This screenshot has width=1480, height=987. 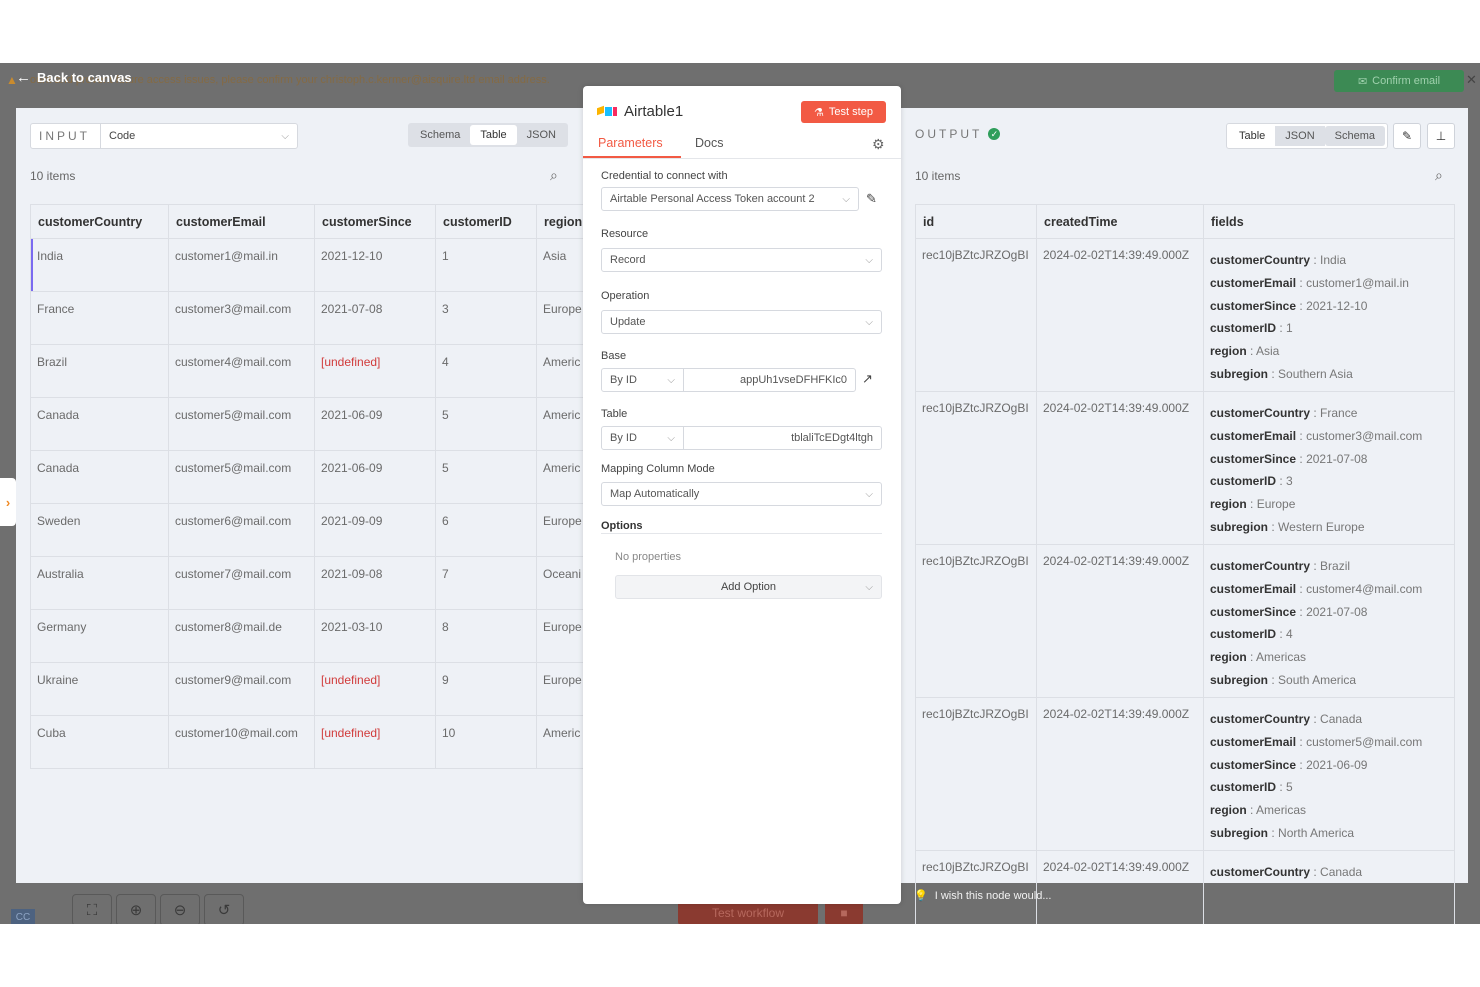 I want to click on field-entry: subregion : North America, so click(x=1282, y=832).